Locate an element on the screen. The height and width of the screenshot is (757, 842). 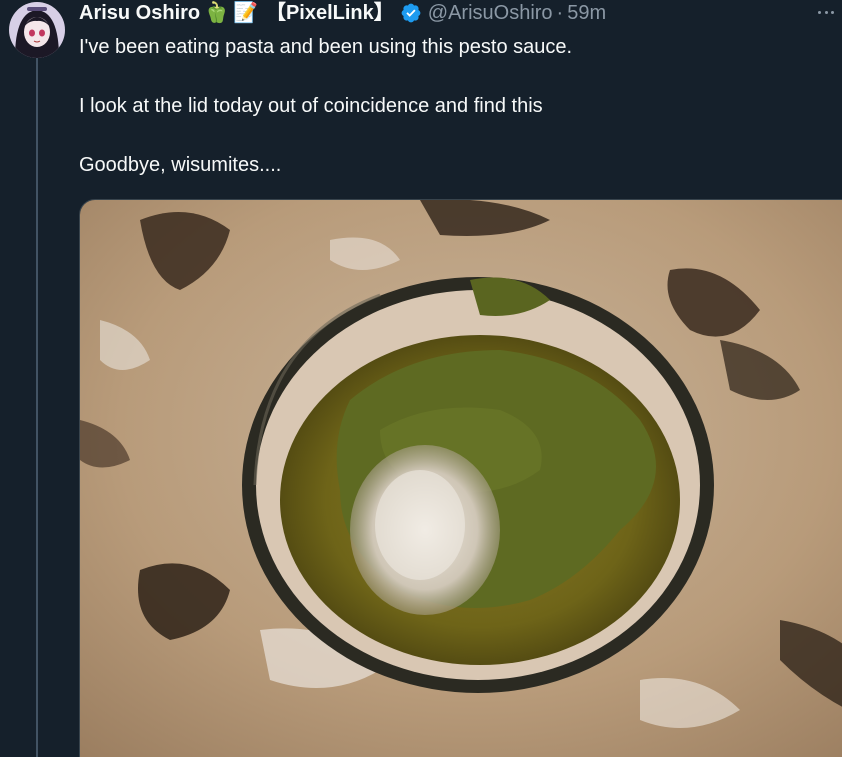
verified-badge-icon is located at coordinates (411, 13).